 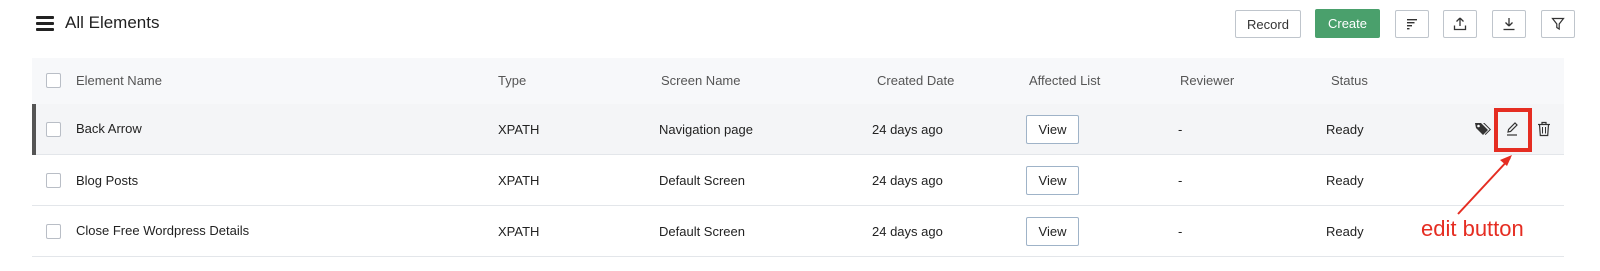 I want to click on element-name: Back Arrow, so click(x=109, y=128).